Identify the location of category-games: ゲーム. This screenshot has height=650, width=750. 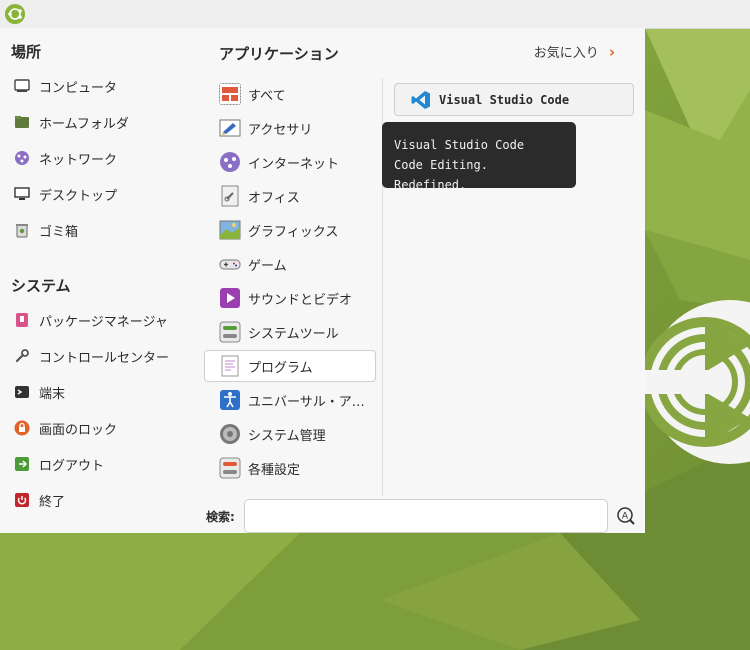
(290, 264).